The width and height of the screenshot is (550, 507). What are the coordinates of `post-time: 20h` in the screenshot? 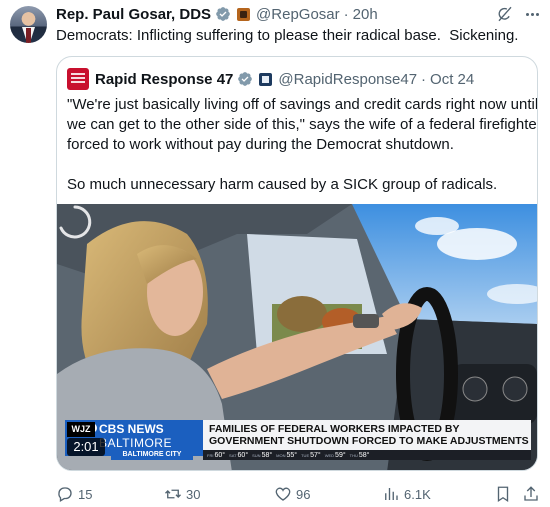 It's located at (365, 14).